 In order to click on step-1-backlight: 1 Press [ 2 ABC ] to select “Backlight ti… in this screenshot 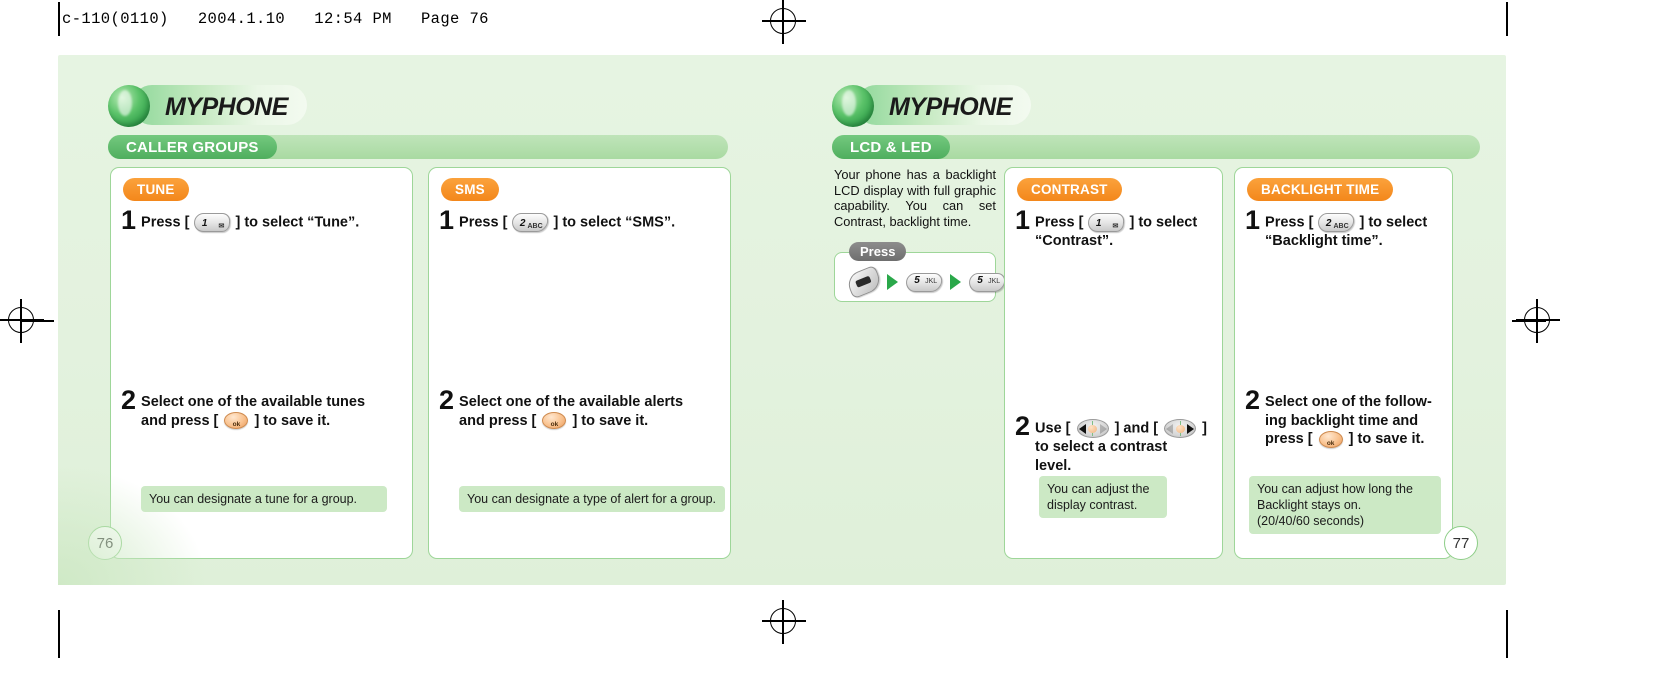, I will do `click(1349, 228)`.